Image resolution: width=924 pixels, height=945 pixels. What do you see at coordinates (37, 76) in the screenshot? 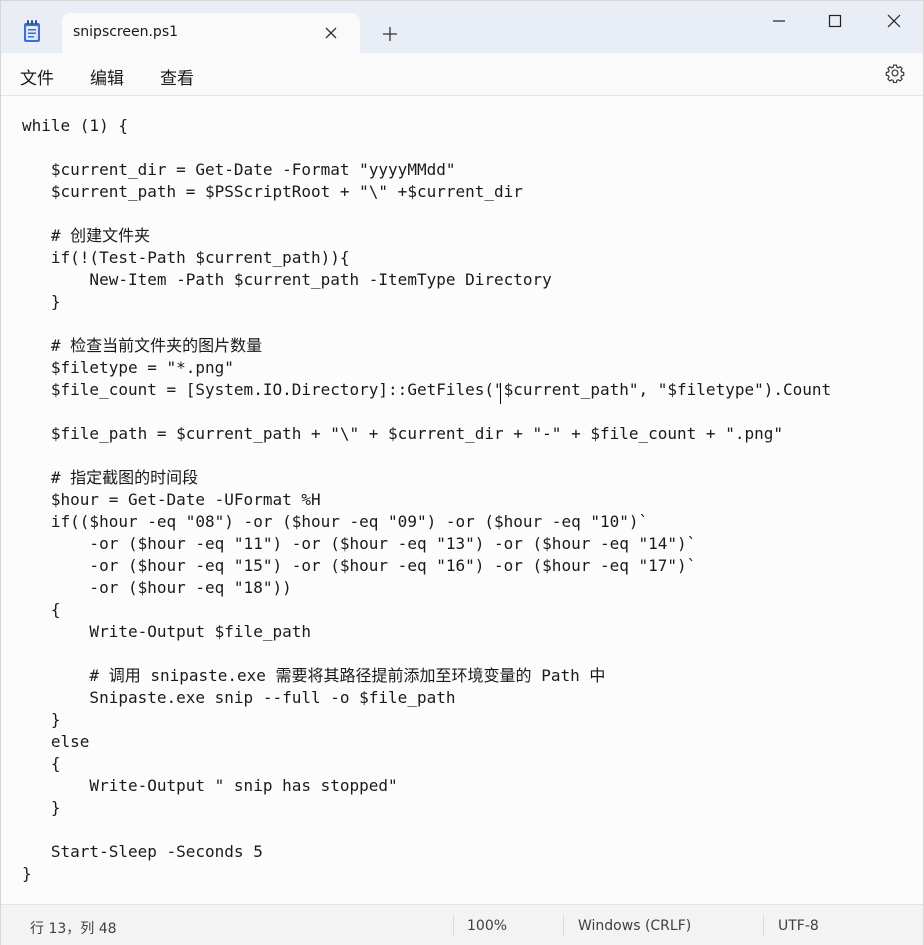
I see `menu-file: 文件` at bounding box center [37, 76].